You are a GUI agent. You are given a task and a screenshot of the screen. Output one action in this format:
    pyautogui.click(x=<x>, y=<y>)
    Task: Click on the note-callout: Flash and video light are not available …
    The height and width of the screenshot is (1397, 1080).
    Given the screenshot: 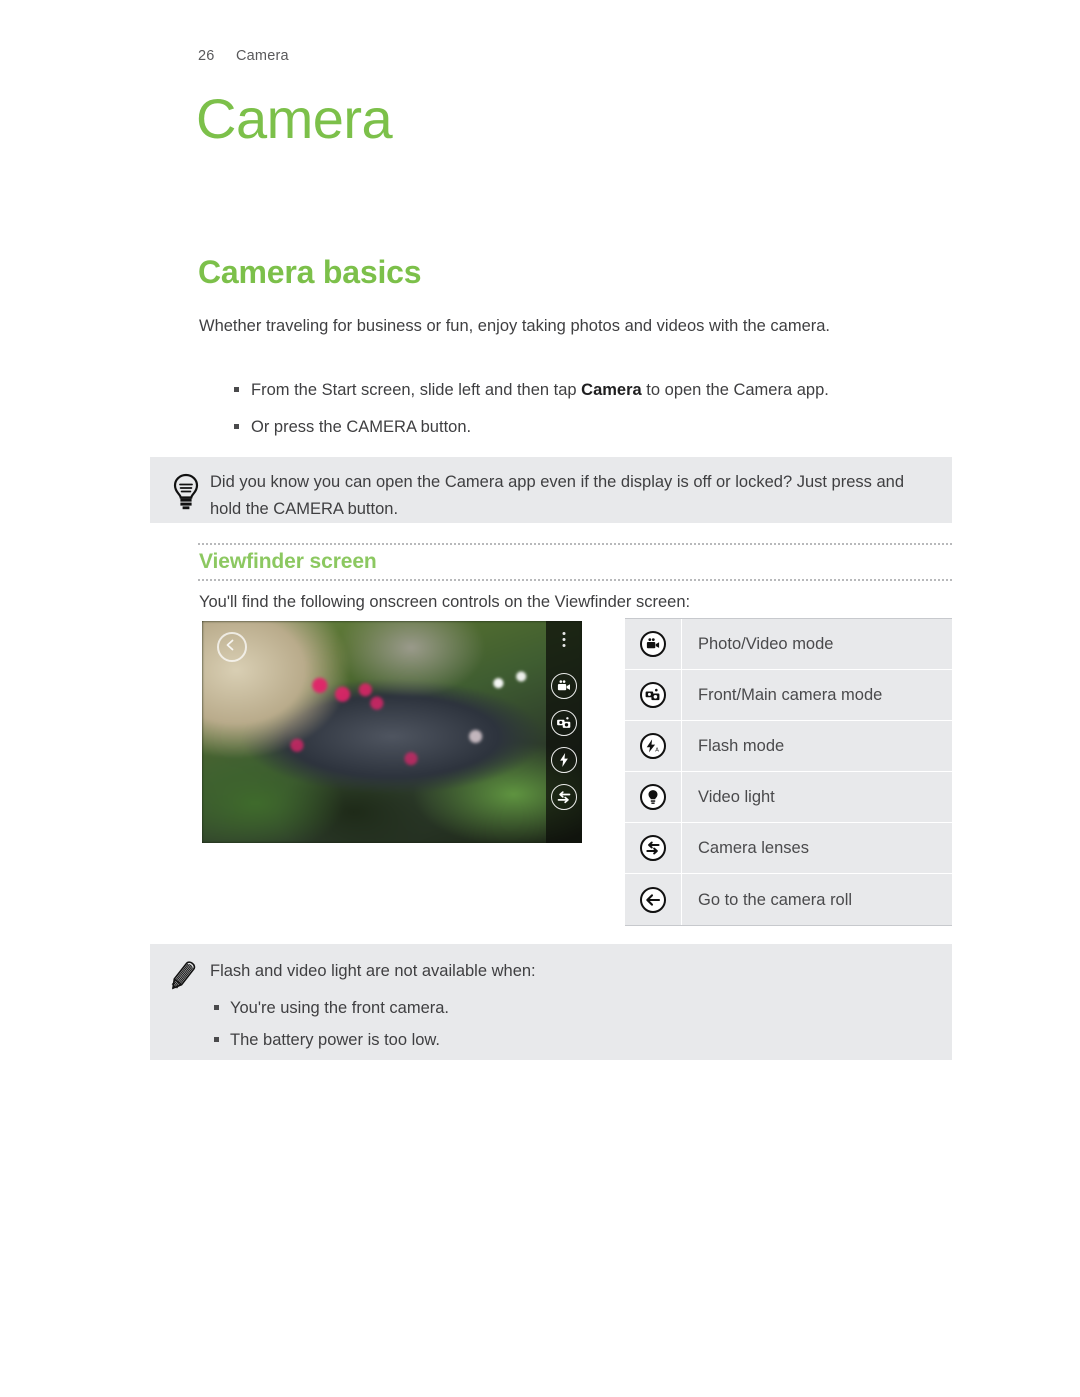 What is the action you would take?
    pyautogui.click(x=551, y=1002)
    